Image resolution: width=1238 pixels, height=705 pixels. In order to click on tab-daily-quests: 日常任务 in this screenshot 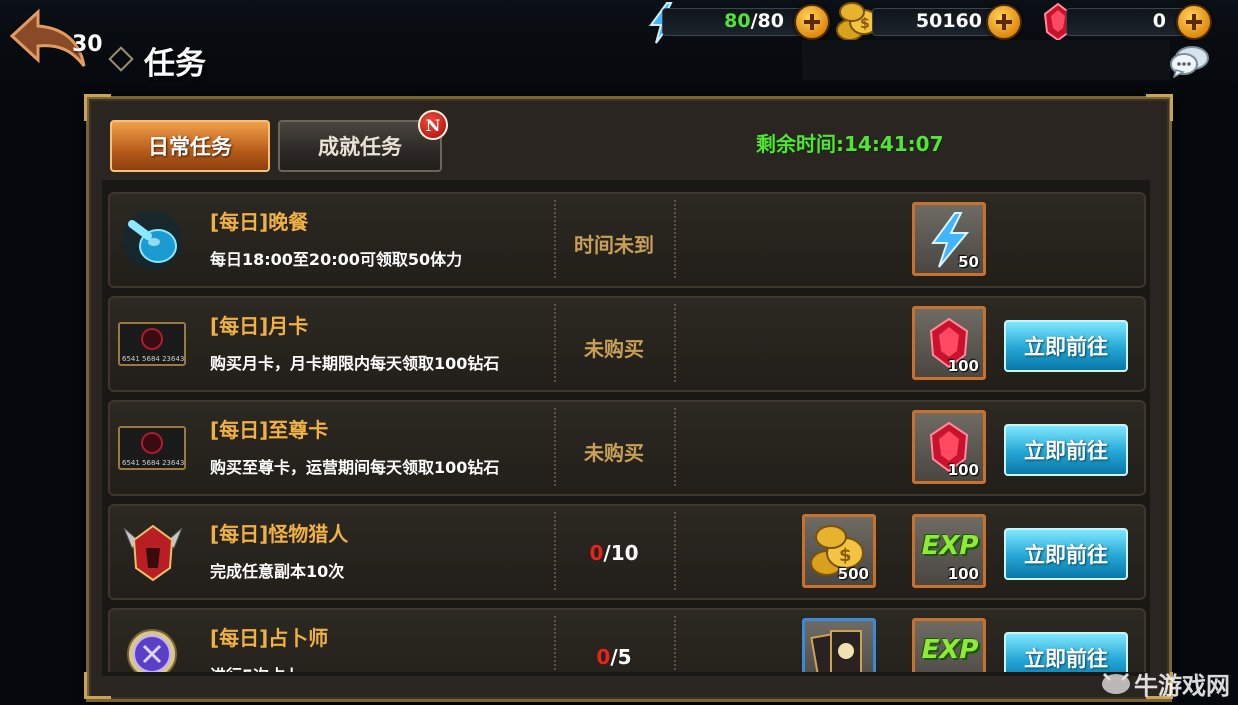, I will do `click(190, 146)`.